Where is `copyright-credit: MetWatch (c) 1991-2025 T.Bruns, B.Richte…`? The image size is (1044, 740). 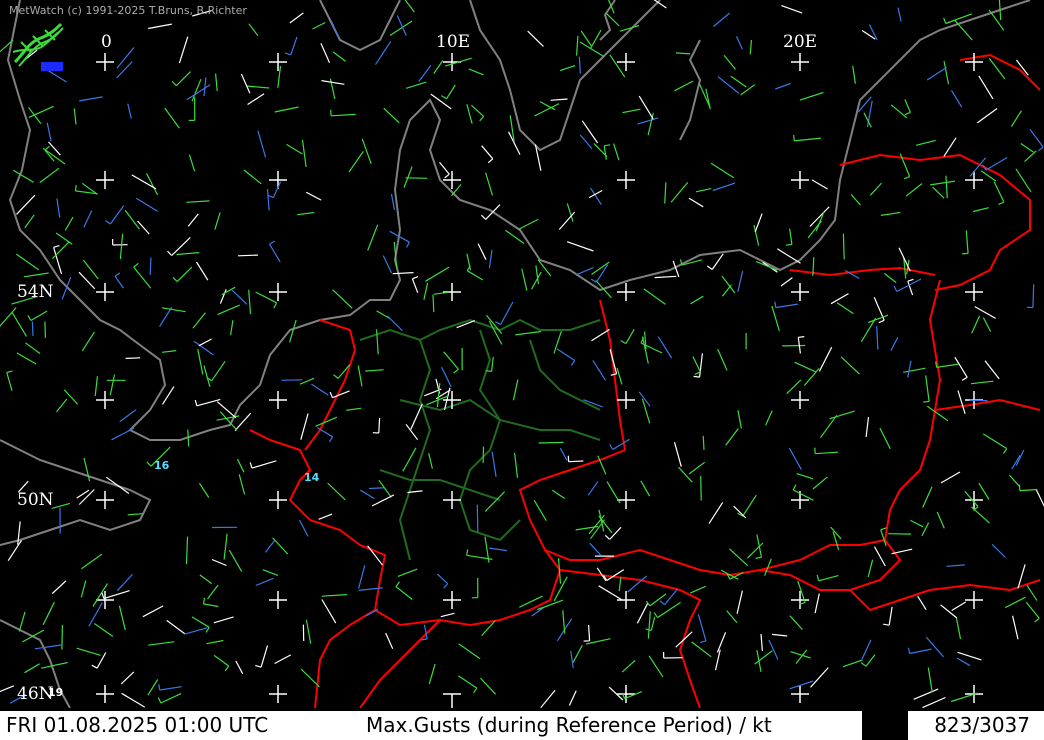 copyright-credit: MetWatch (c) 1991-2025 T.Bruns, B.Richte… is located at coordinates (128, 10).